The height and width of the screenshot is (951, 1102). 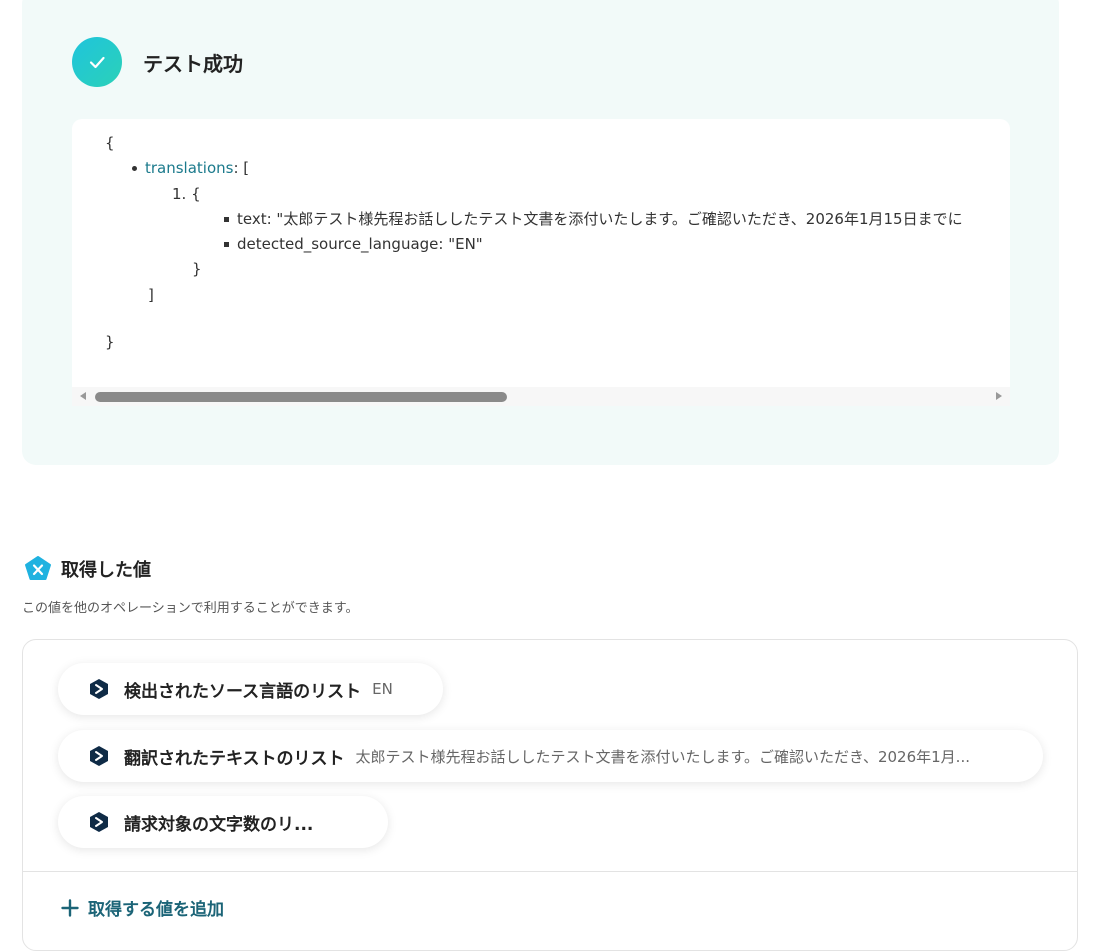 I want to click on add-value-button: 取得する値を追加, so click(x=142, y=907).